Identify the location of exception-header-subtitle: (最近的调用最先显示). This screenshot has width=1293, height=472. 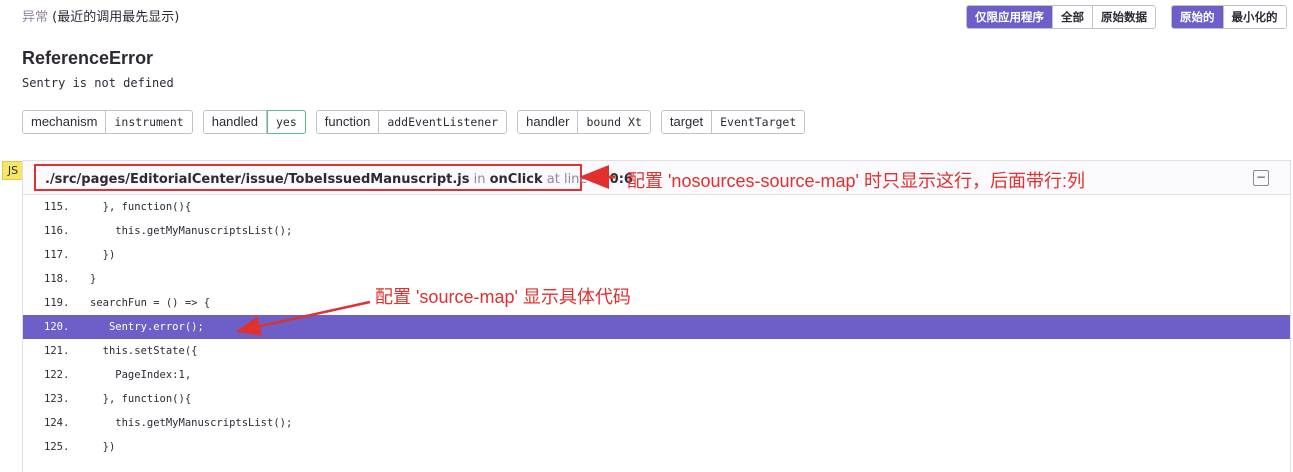
(116, 17).